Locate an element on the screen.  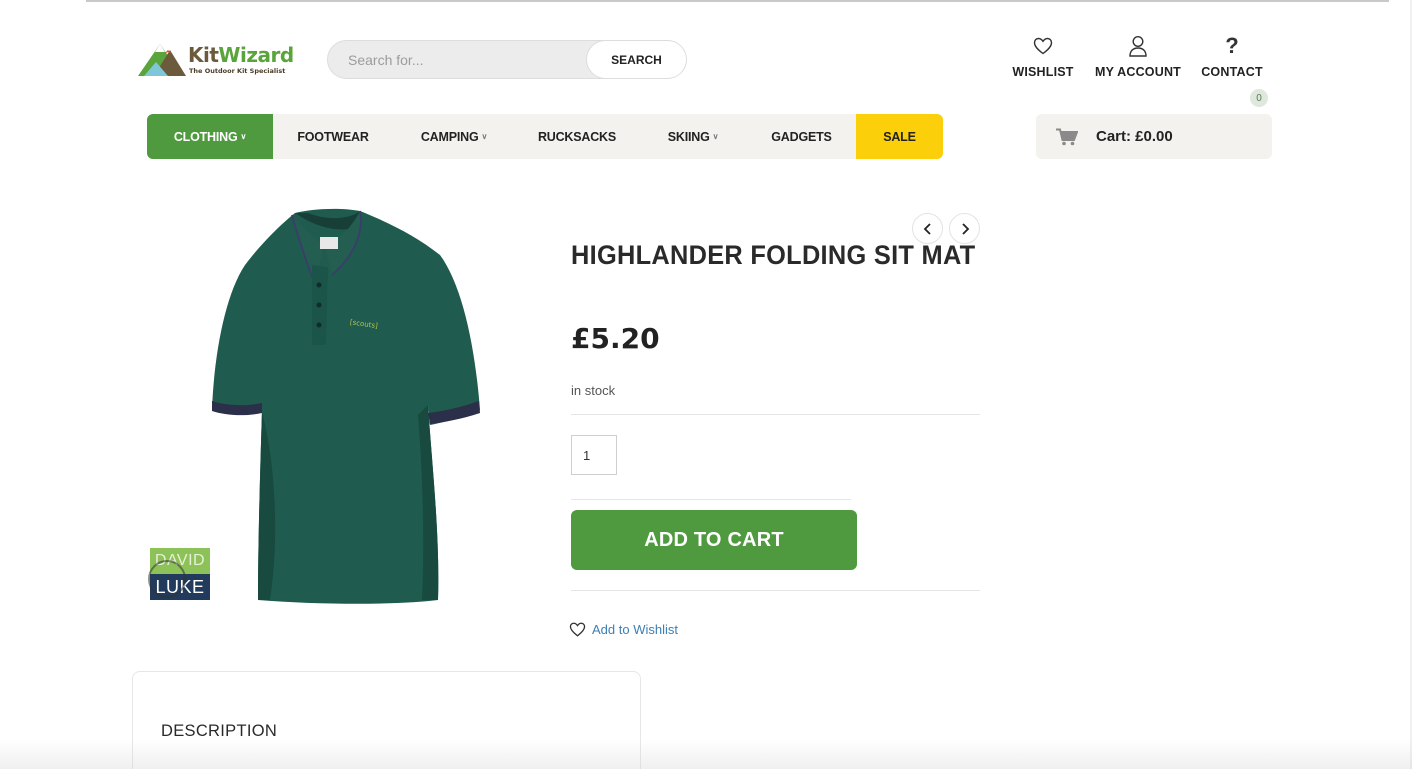
product-title: HIGHLANDER FOLDING SIT MAT is located at coordinates (773, 255).